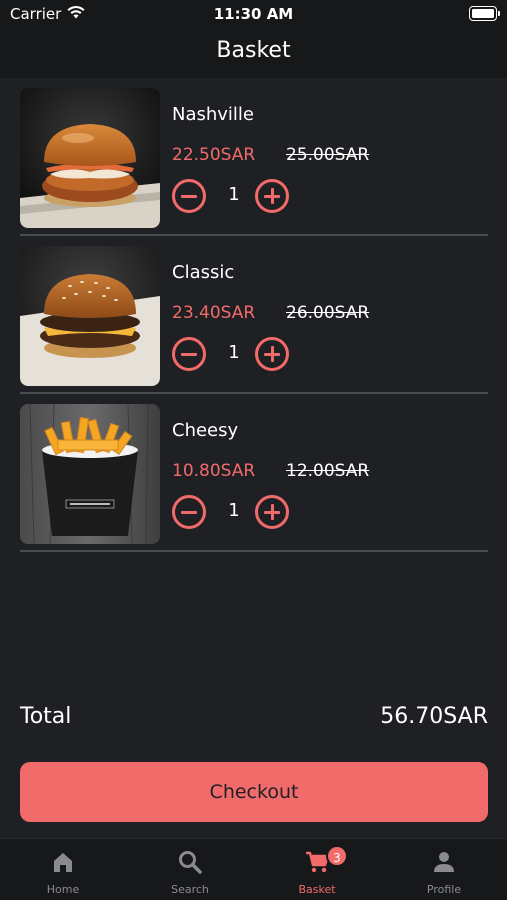  What do you see at coordinates (328, 313) in the screenshot?
I see `item-old-price: 26.00SAR` at bounding box center [328, 313].